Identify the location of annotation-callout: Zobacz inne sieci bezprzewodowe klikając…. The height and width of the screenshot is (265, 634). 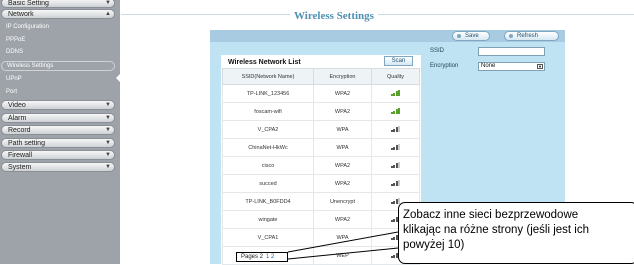
(516, 233).